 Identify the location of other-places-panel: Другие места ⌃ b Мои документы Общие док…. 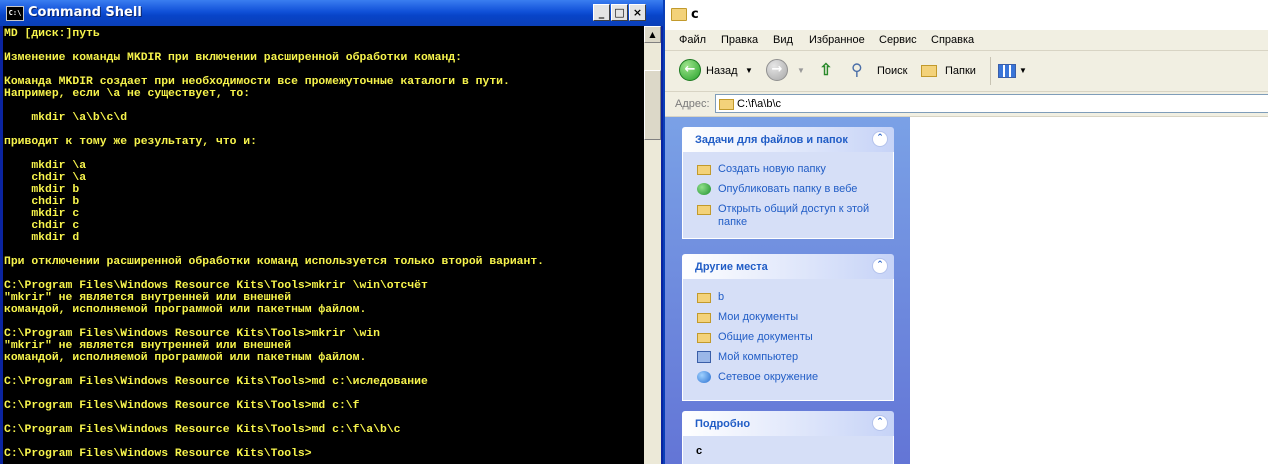
(788, 327).